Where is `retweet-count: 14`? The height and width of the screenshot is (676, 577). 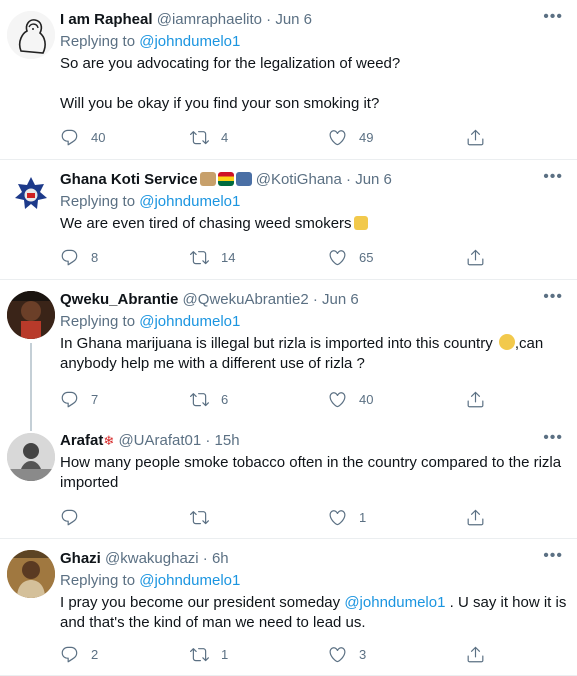
retweet-count: 14 is located at coordinates (228, 257).